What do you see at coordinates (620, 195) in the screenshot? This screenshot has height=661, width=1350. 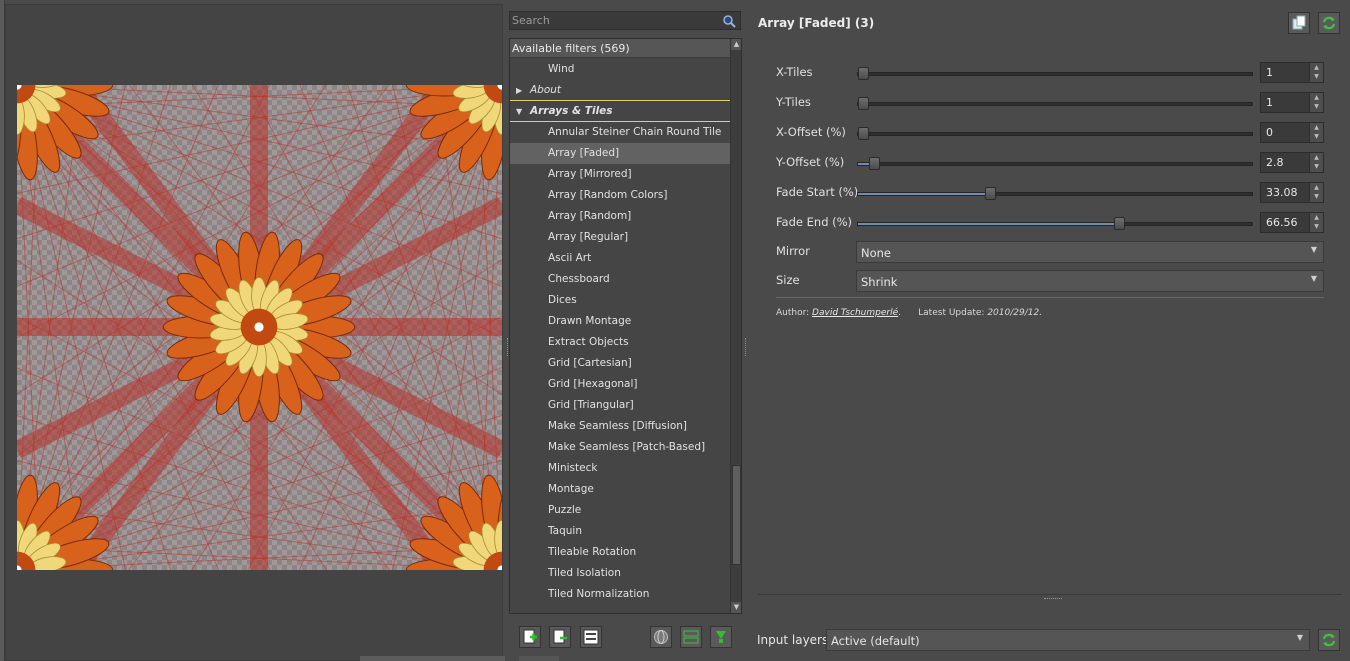 I see `filter-item: Array [Random Colors]` at bounding box center [620, 195].